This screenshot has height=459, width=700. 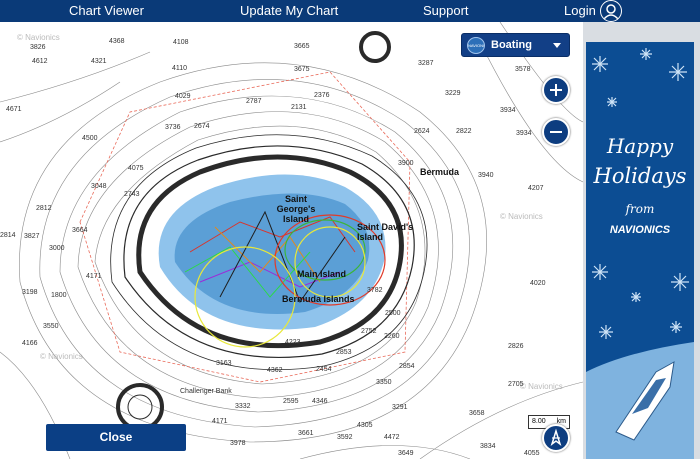 I want to click on sounding: 3649, so click(x=406, y=453).